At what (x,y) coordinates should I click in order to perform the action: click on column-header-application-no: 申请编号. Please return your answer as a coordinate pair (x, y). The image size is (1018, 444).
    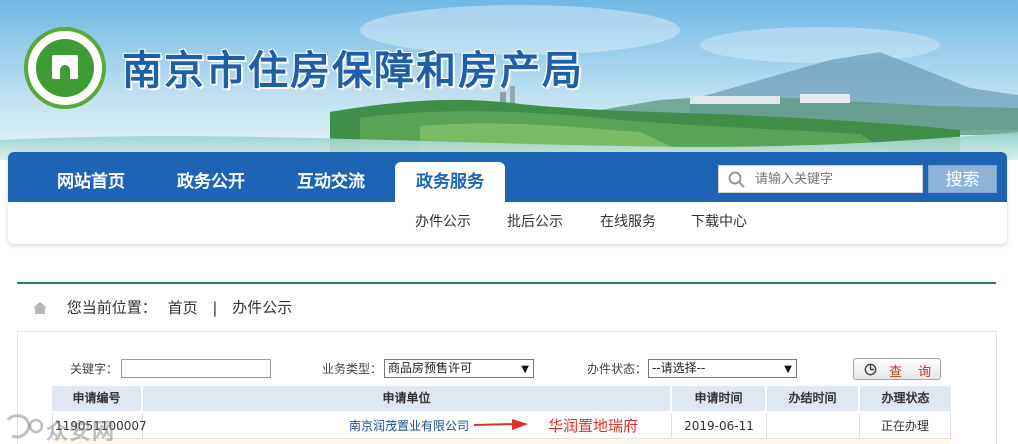
    Looking at the image, I should click on (97, 398).